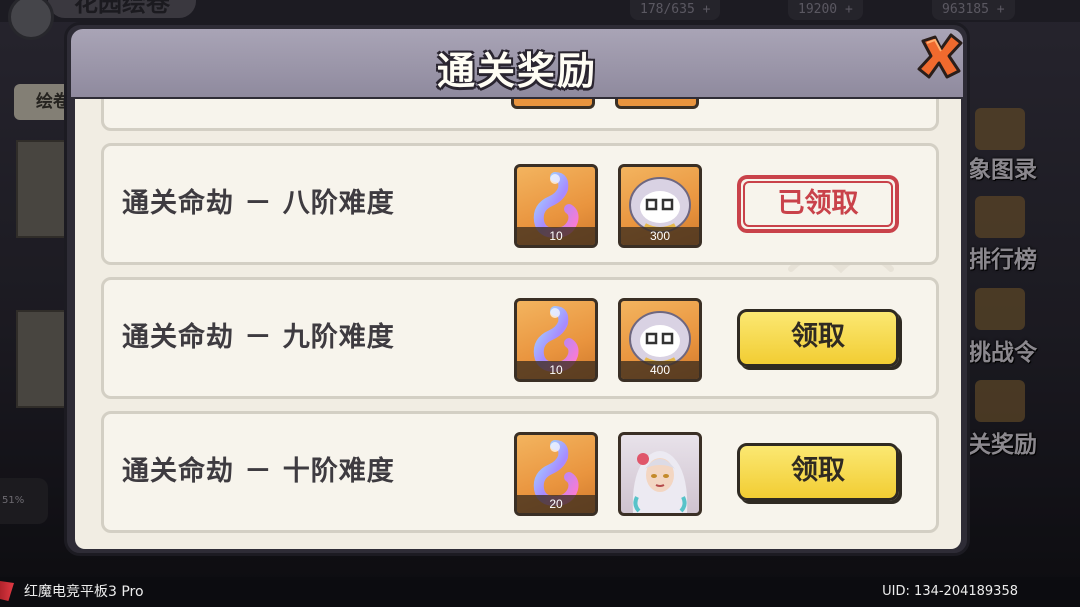 The height and width of the screenshot is (607, 1080). Describe the element at coordinates (940, 56) in the screenshot. I see `close-x-icon` at that location.